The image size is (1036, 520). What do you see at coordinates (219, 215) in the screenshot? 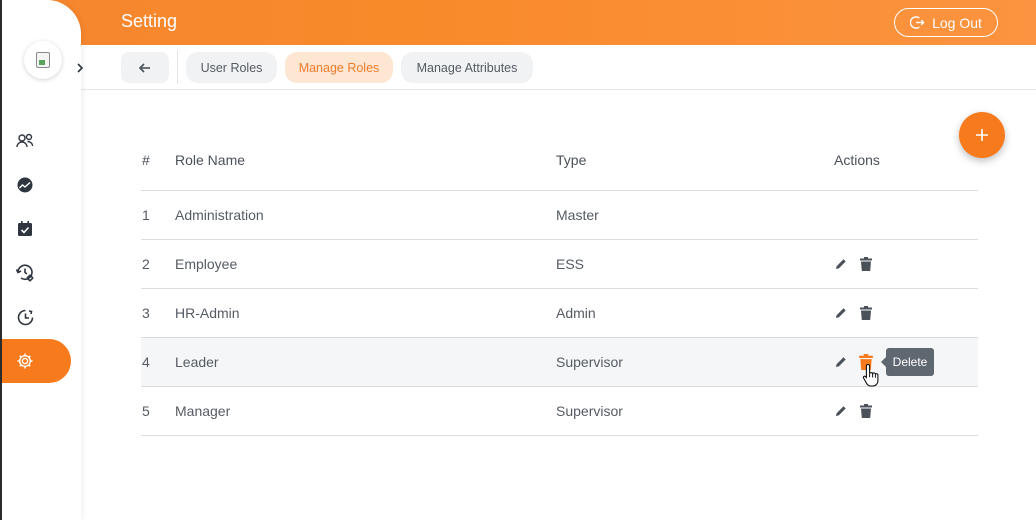
I see `row-role-name: Administration` at bounding box center [219, 215].